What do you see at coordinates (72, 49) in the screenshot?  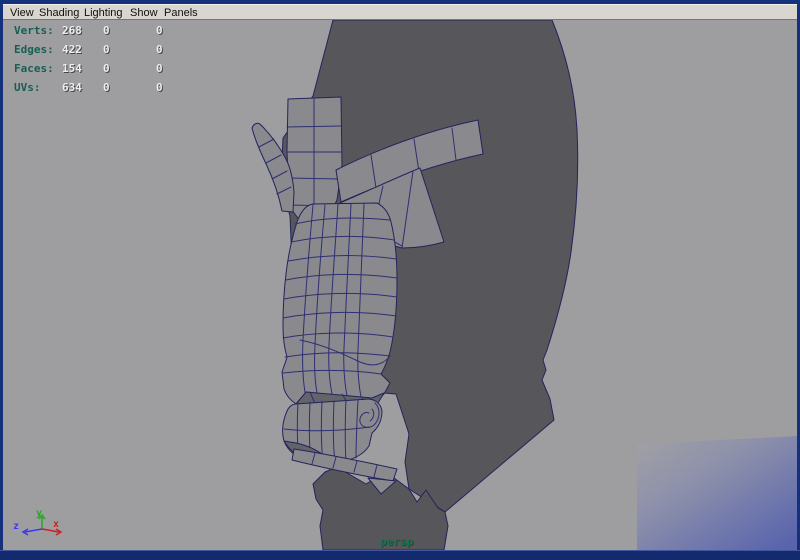 I see `hud-edges-total: 422` at bounding box center [72, 49].